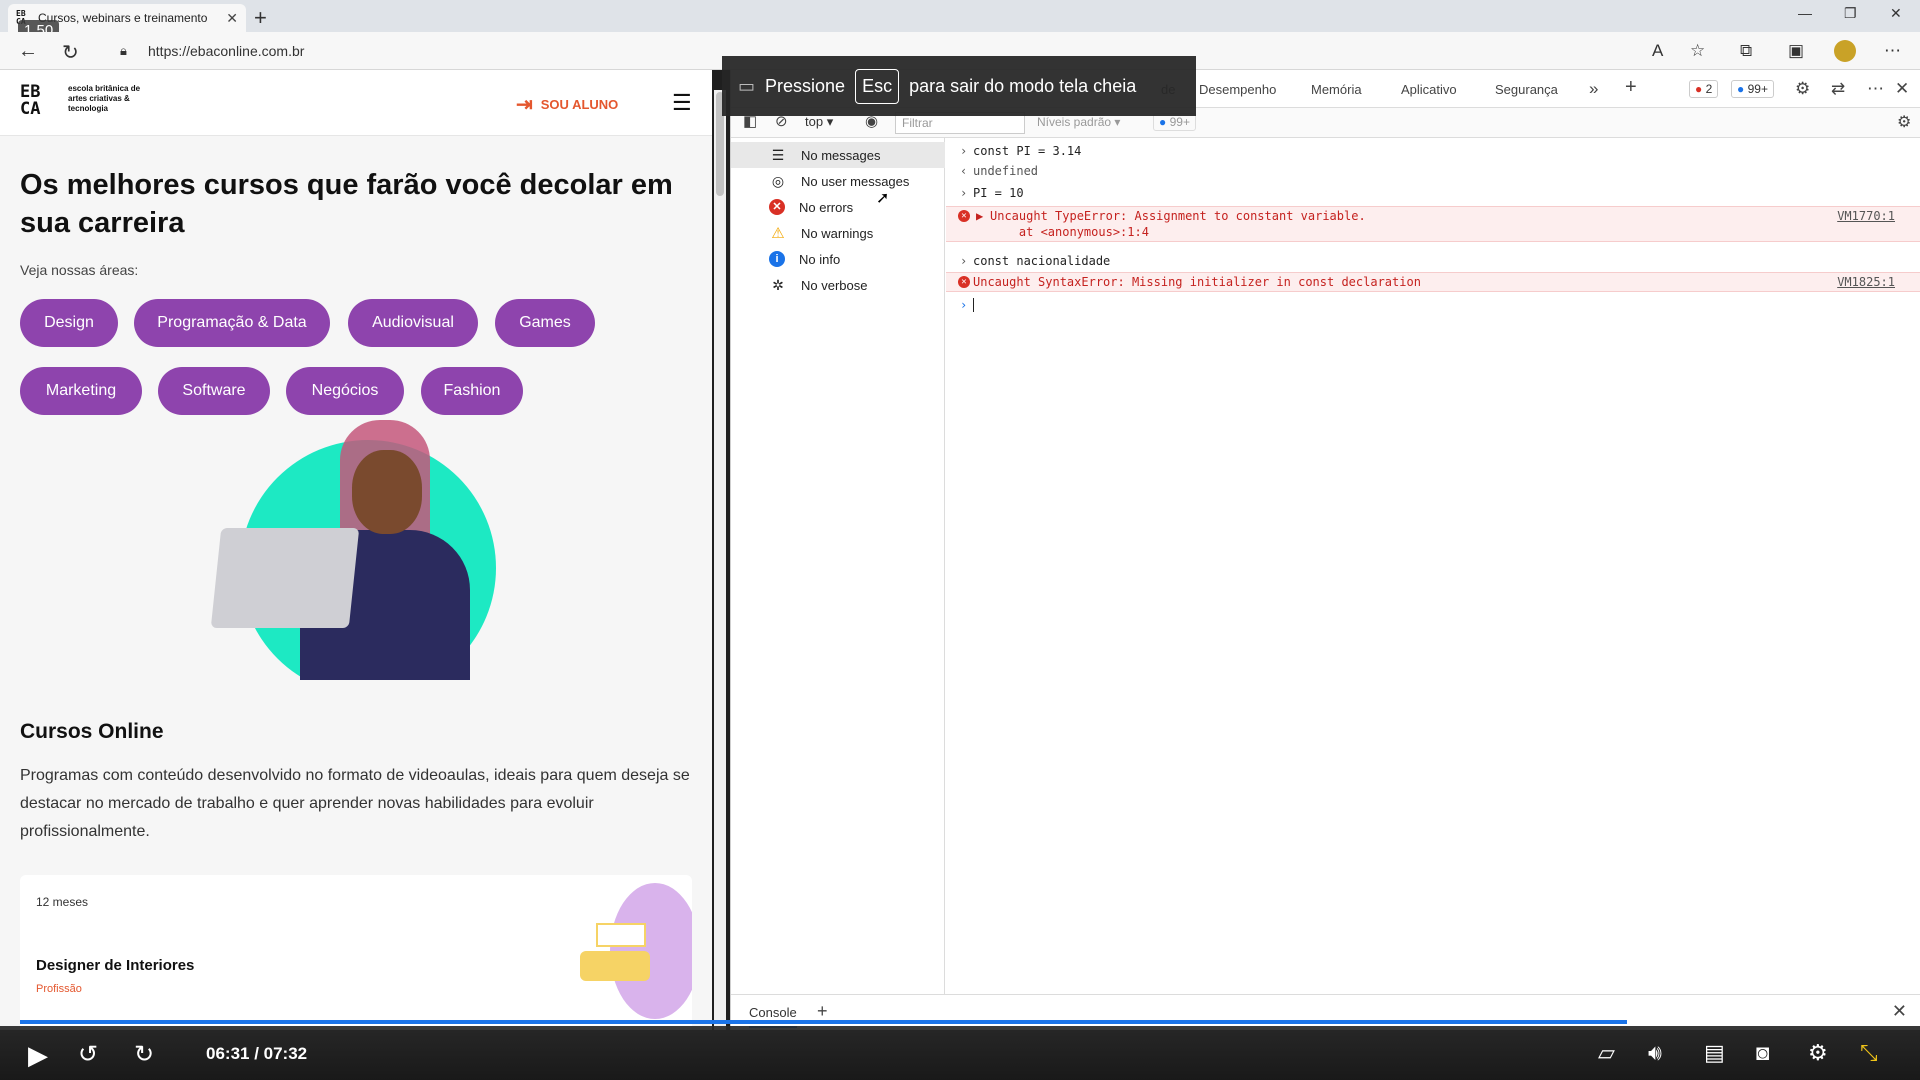  What do you see at coordinates (636, 951) in the screenshot?
I see `course-illustration` at bounding box center [636, 951].